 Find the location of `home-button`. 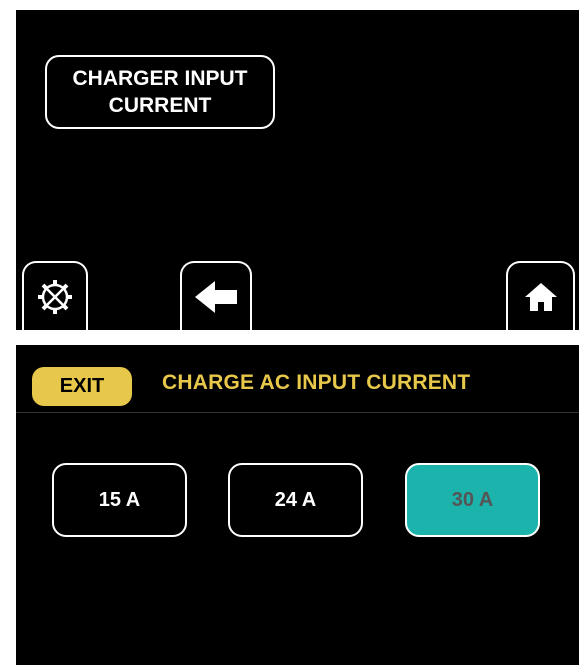

home-button is located at coordinates (540, 295).